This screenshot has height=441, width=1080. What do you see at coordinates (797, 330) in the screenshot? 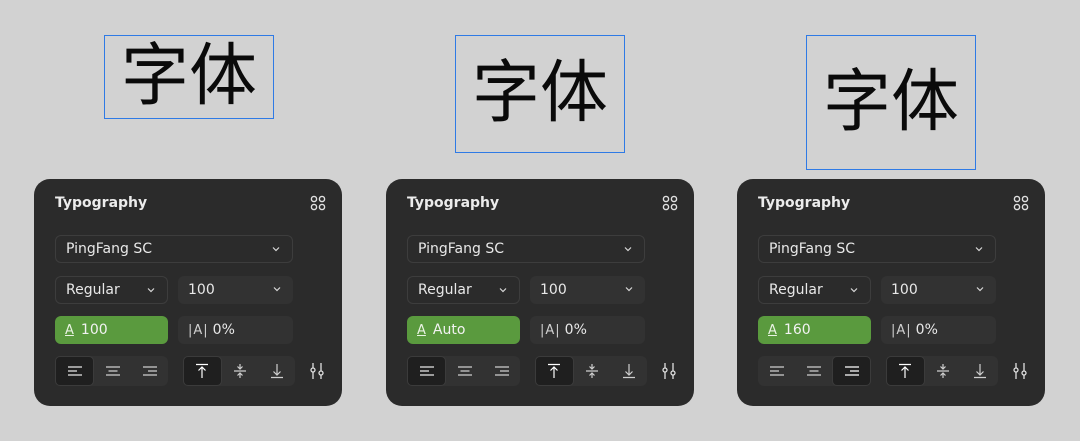
I see `line-height-value: 160` at bounding box center [797, 330].